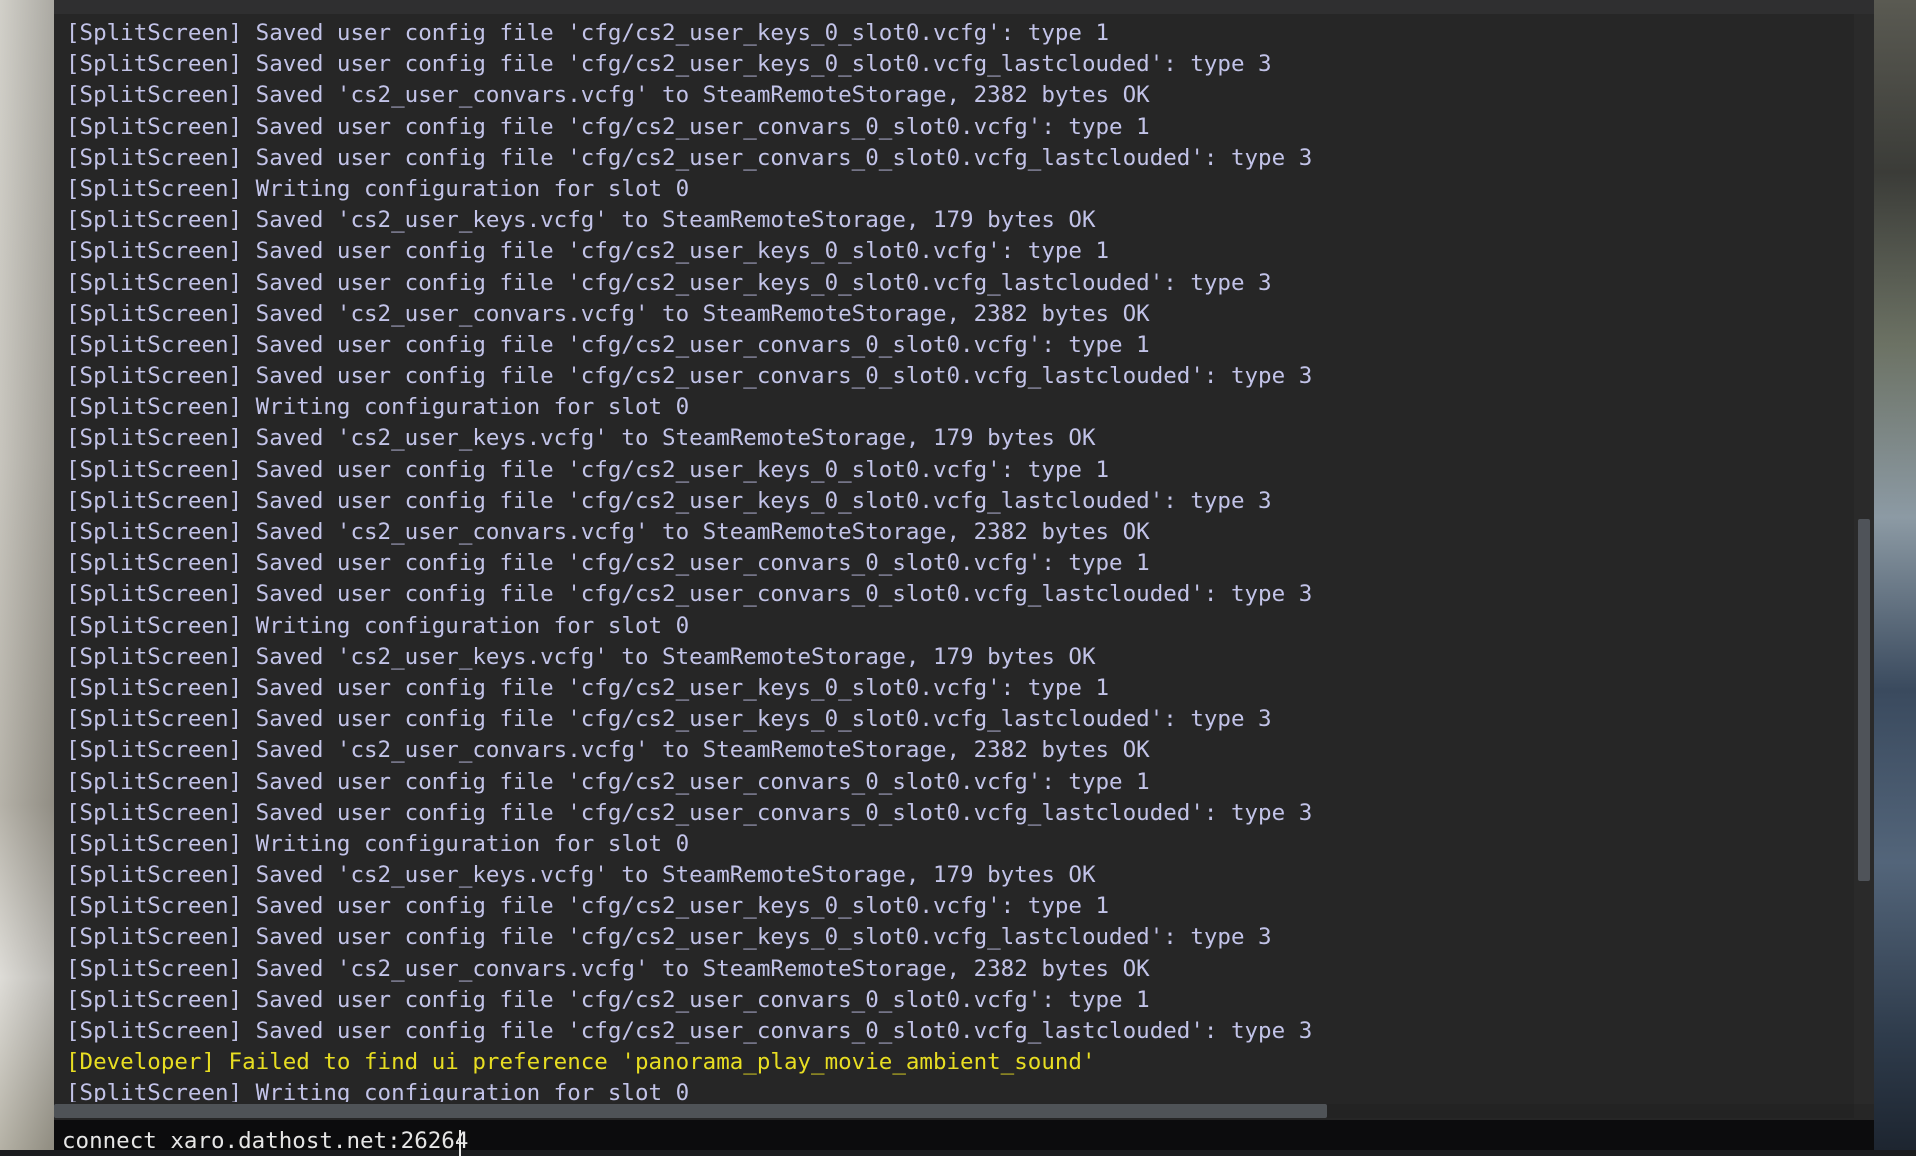 Image resolution: width=1916 pixels, height=1156 pixels. What do you see at coordinates (952, 1141) in the screenshot?
I see `console-command-input` at bounding box center [952, 1141].